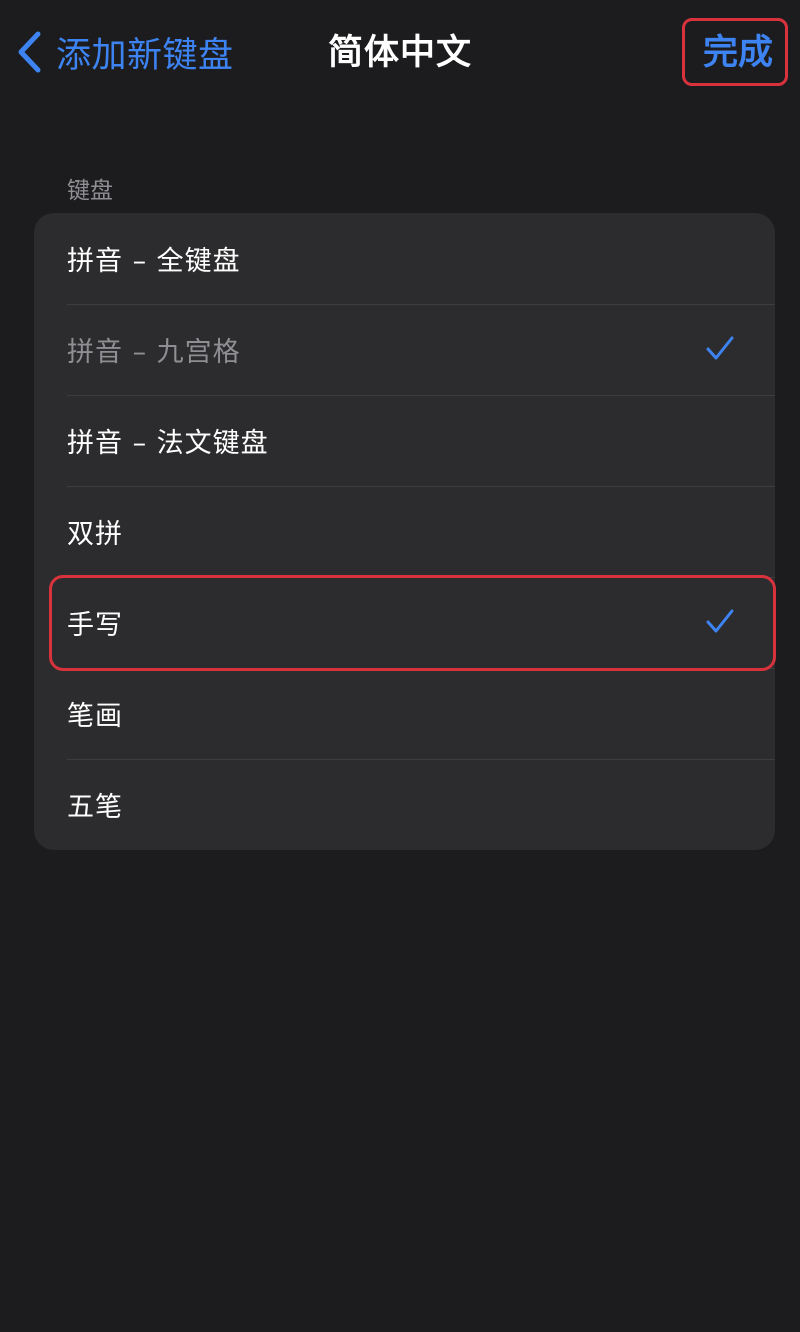 The height and width of the screenshot is (1332, 800). Describe the element at coordinates (90, 191) in the screenshot. I see `section-header-keyboards: 键盘` at that location.